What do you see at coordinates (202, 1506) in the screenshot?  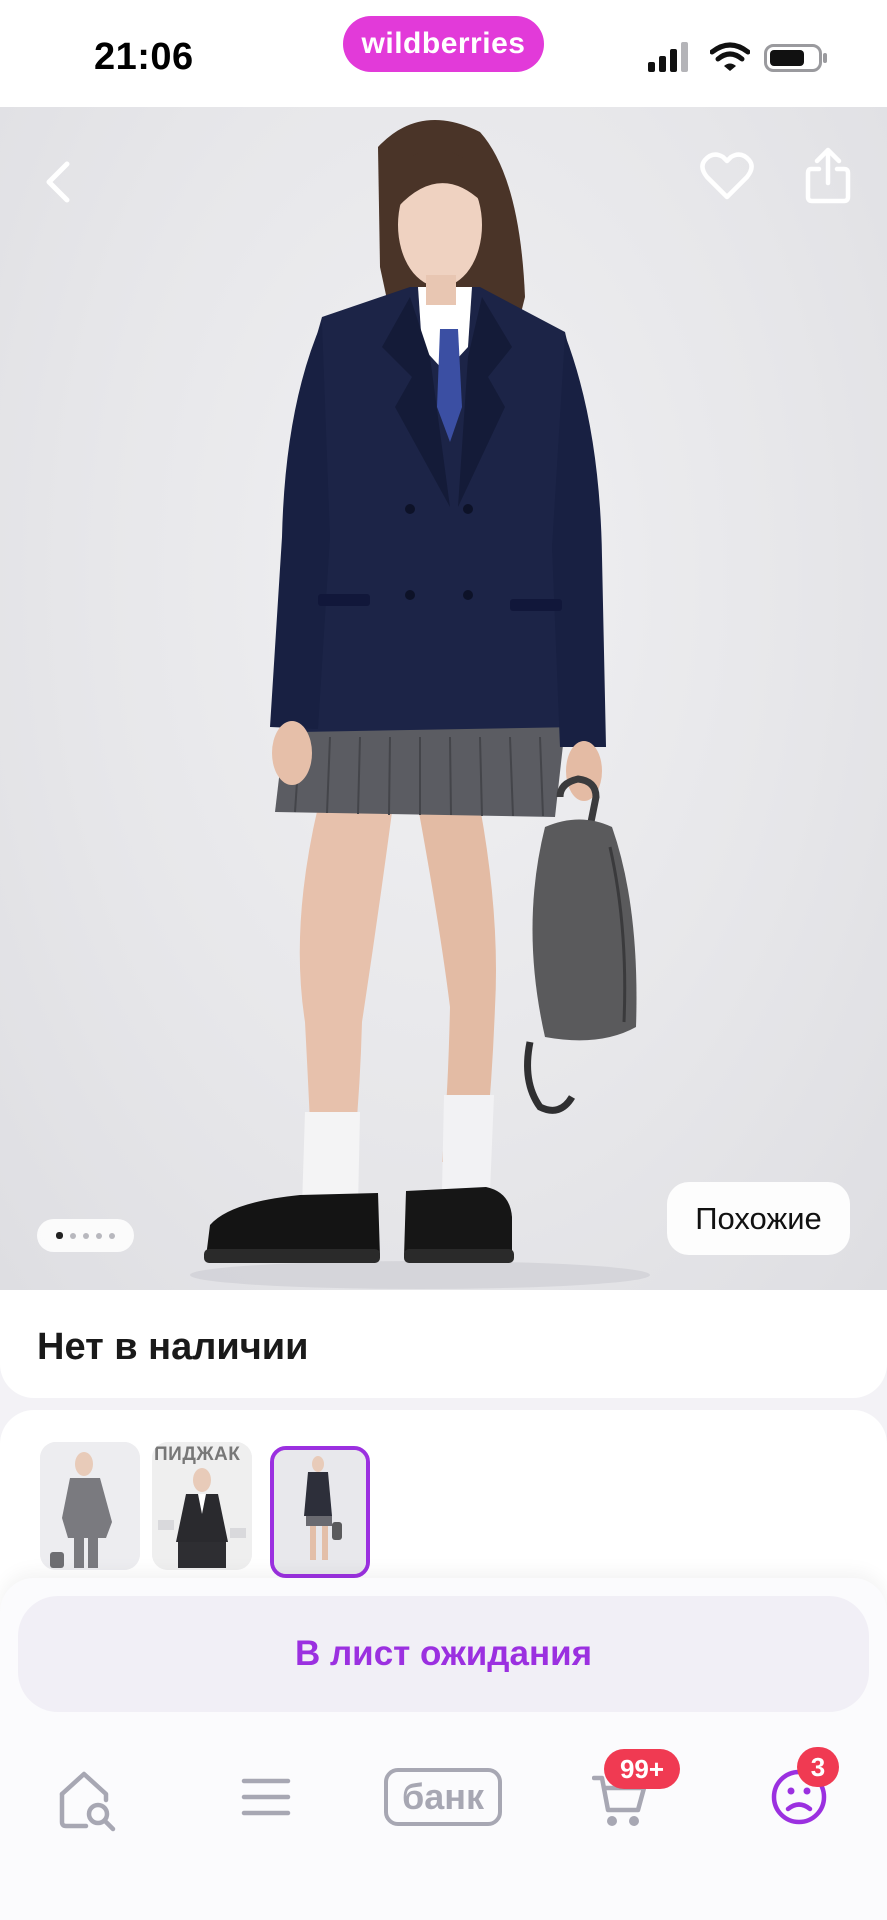 I see `thumbnail-2: ПИДЖАК` at bounding box center [202, 1506].